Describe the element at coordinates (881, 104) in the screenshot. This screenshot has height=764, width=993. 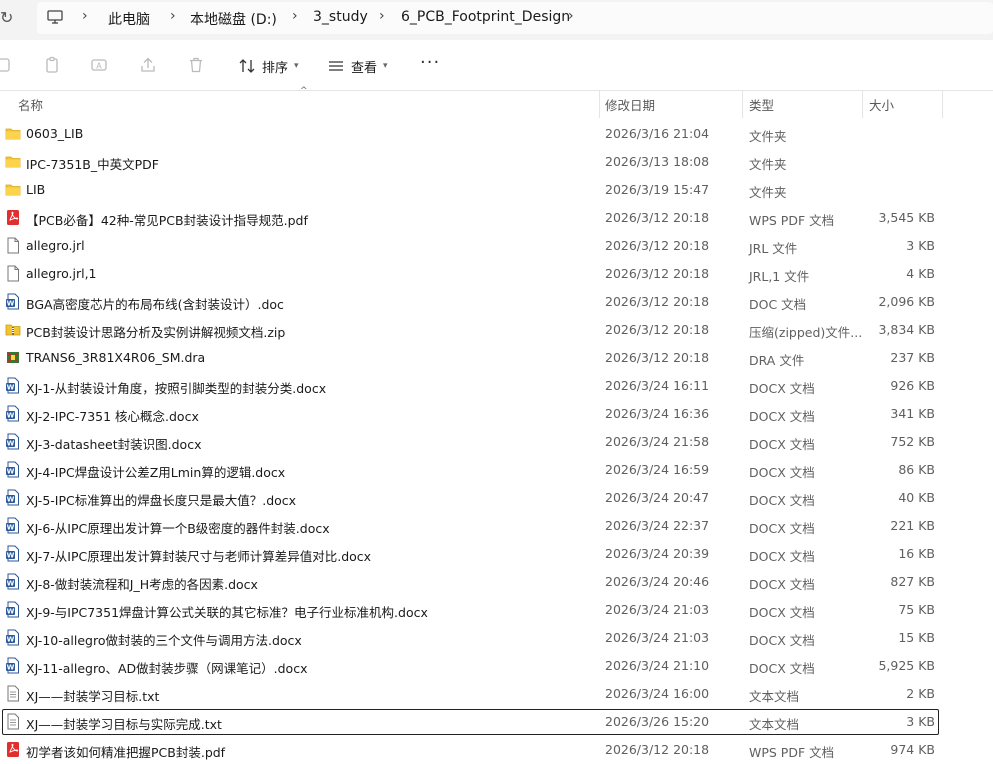
I see `column-size: 大小` at that location.